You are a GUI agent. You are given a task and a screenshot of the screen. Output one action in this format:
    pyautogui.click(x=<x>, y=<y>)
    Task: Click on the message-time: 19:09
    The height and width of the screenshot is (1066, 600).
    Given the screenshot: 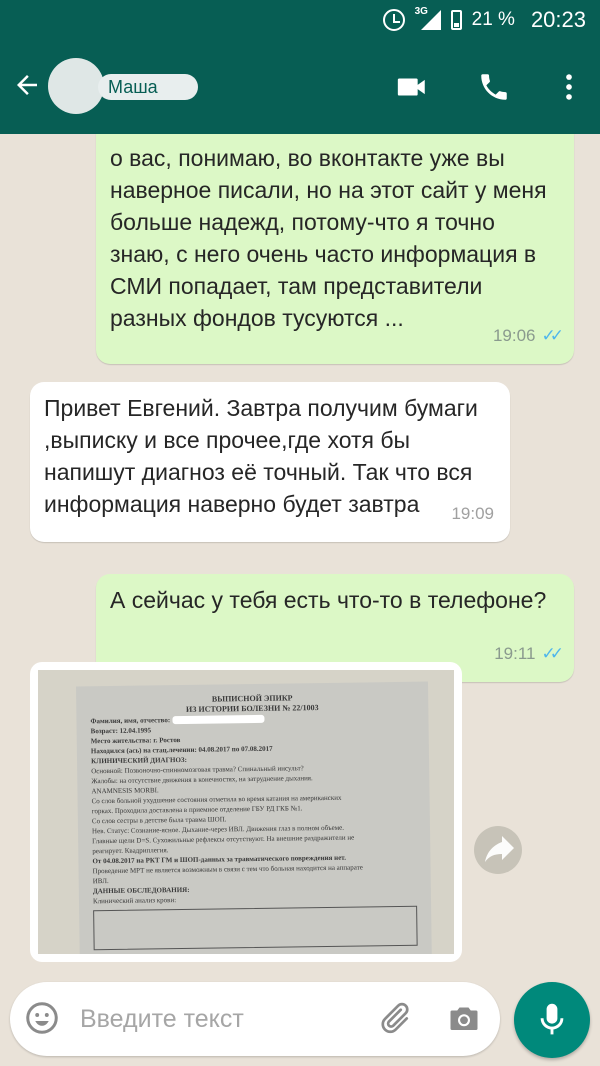 What is the action you would take?
    pyautogui.click(x=472, y=513)
    